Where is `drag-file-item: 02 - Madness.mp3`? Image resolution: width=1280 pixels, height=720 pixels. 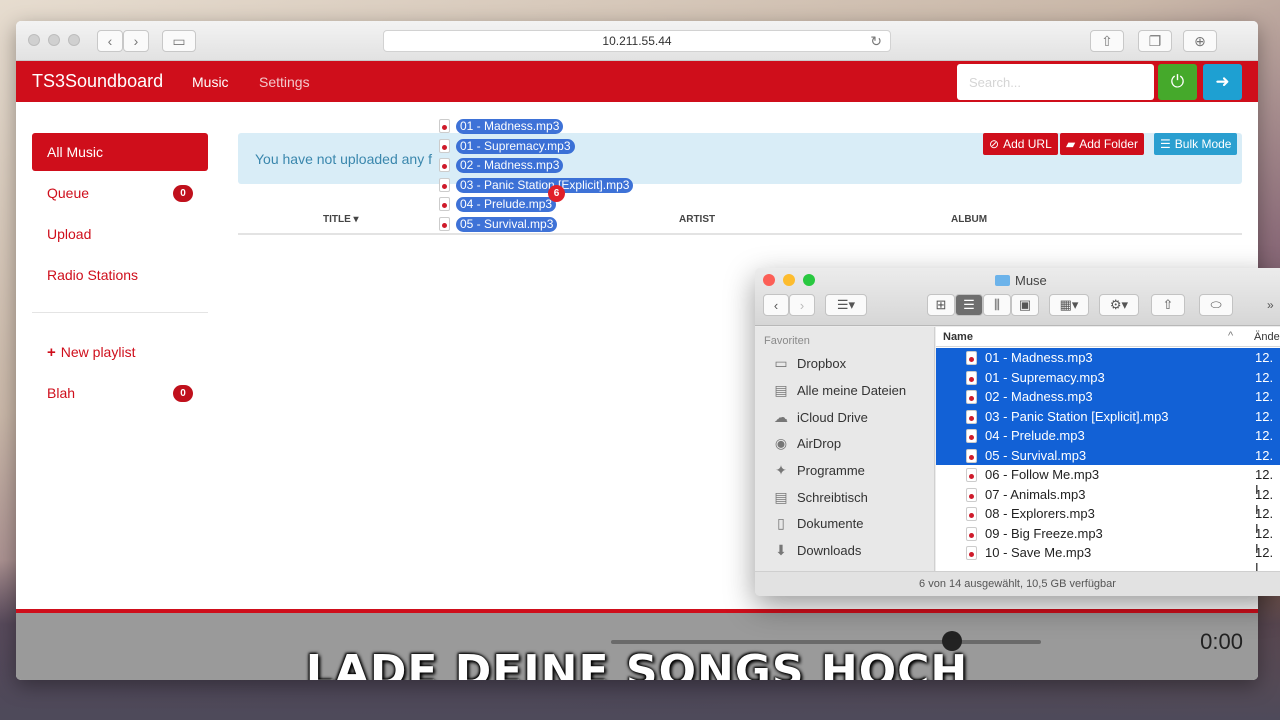
drag-file-item: 02 - Madness.mp3 is located at coordinates (501, 165).